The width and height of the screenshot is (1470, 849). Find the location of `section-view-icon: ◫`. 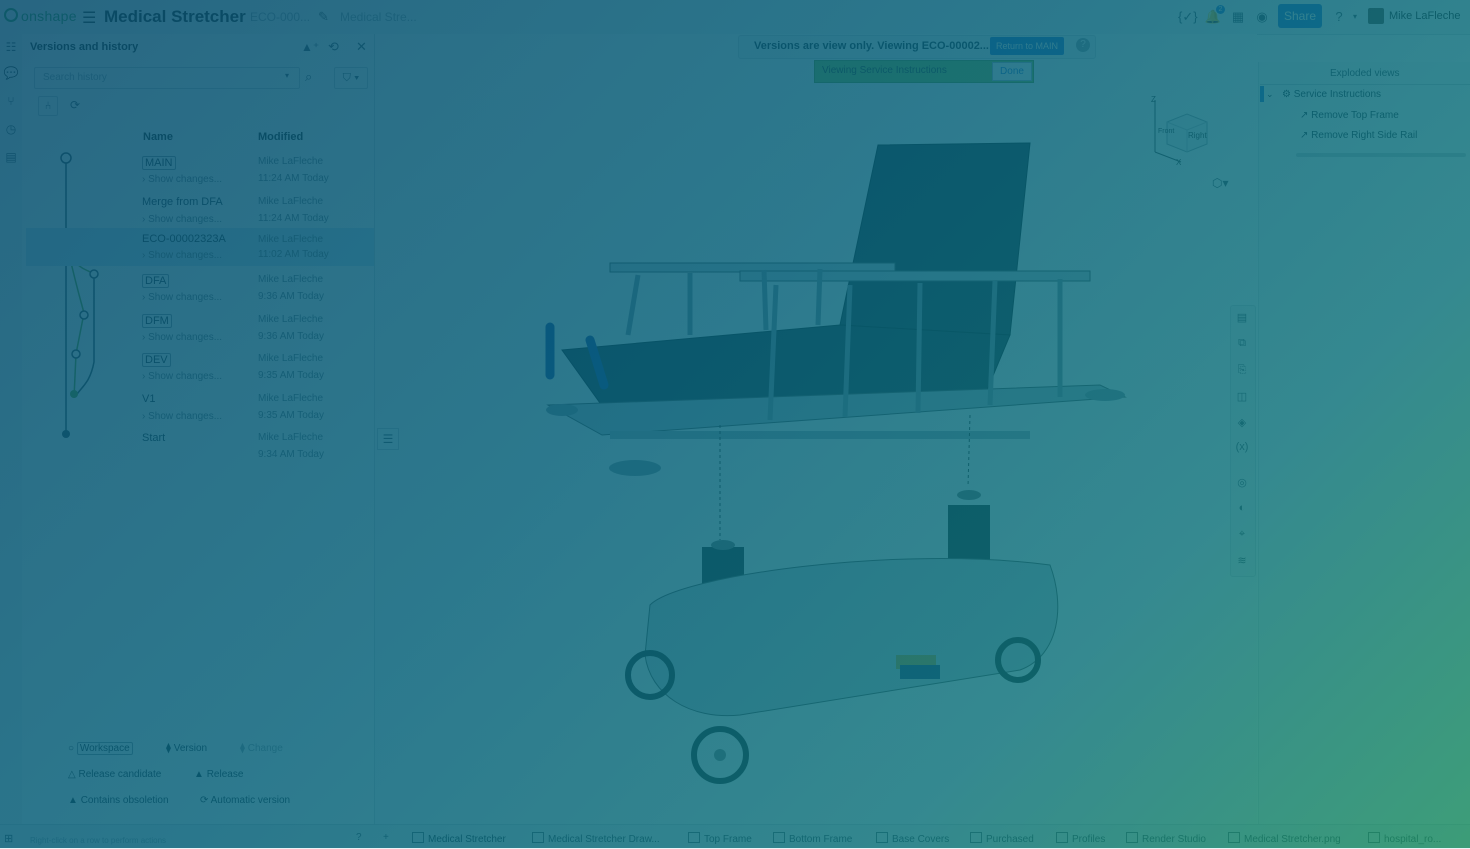

section-view-icon: ◫ is located at coordinates (1242, 397).